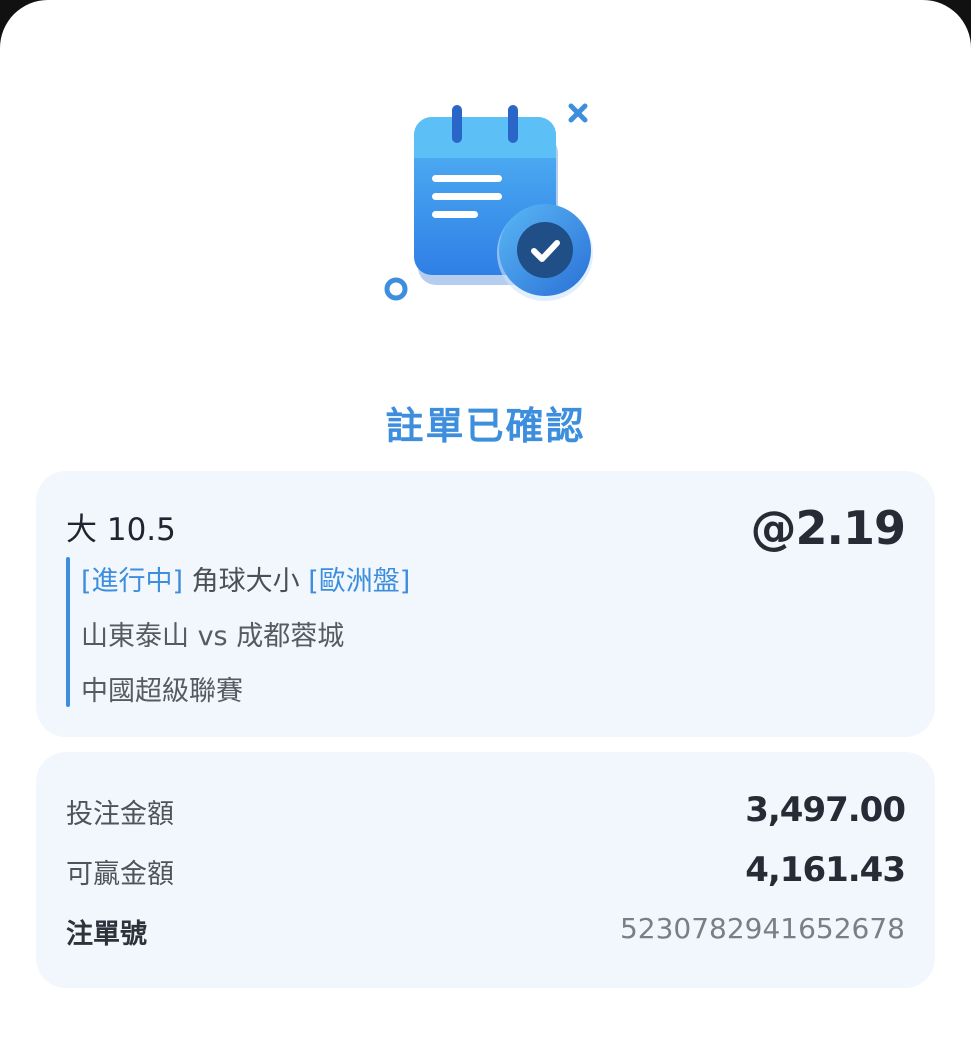  I want to click on status-tag: [進行中], so click(132, 581).